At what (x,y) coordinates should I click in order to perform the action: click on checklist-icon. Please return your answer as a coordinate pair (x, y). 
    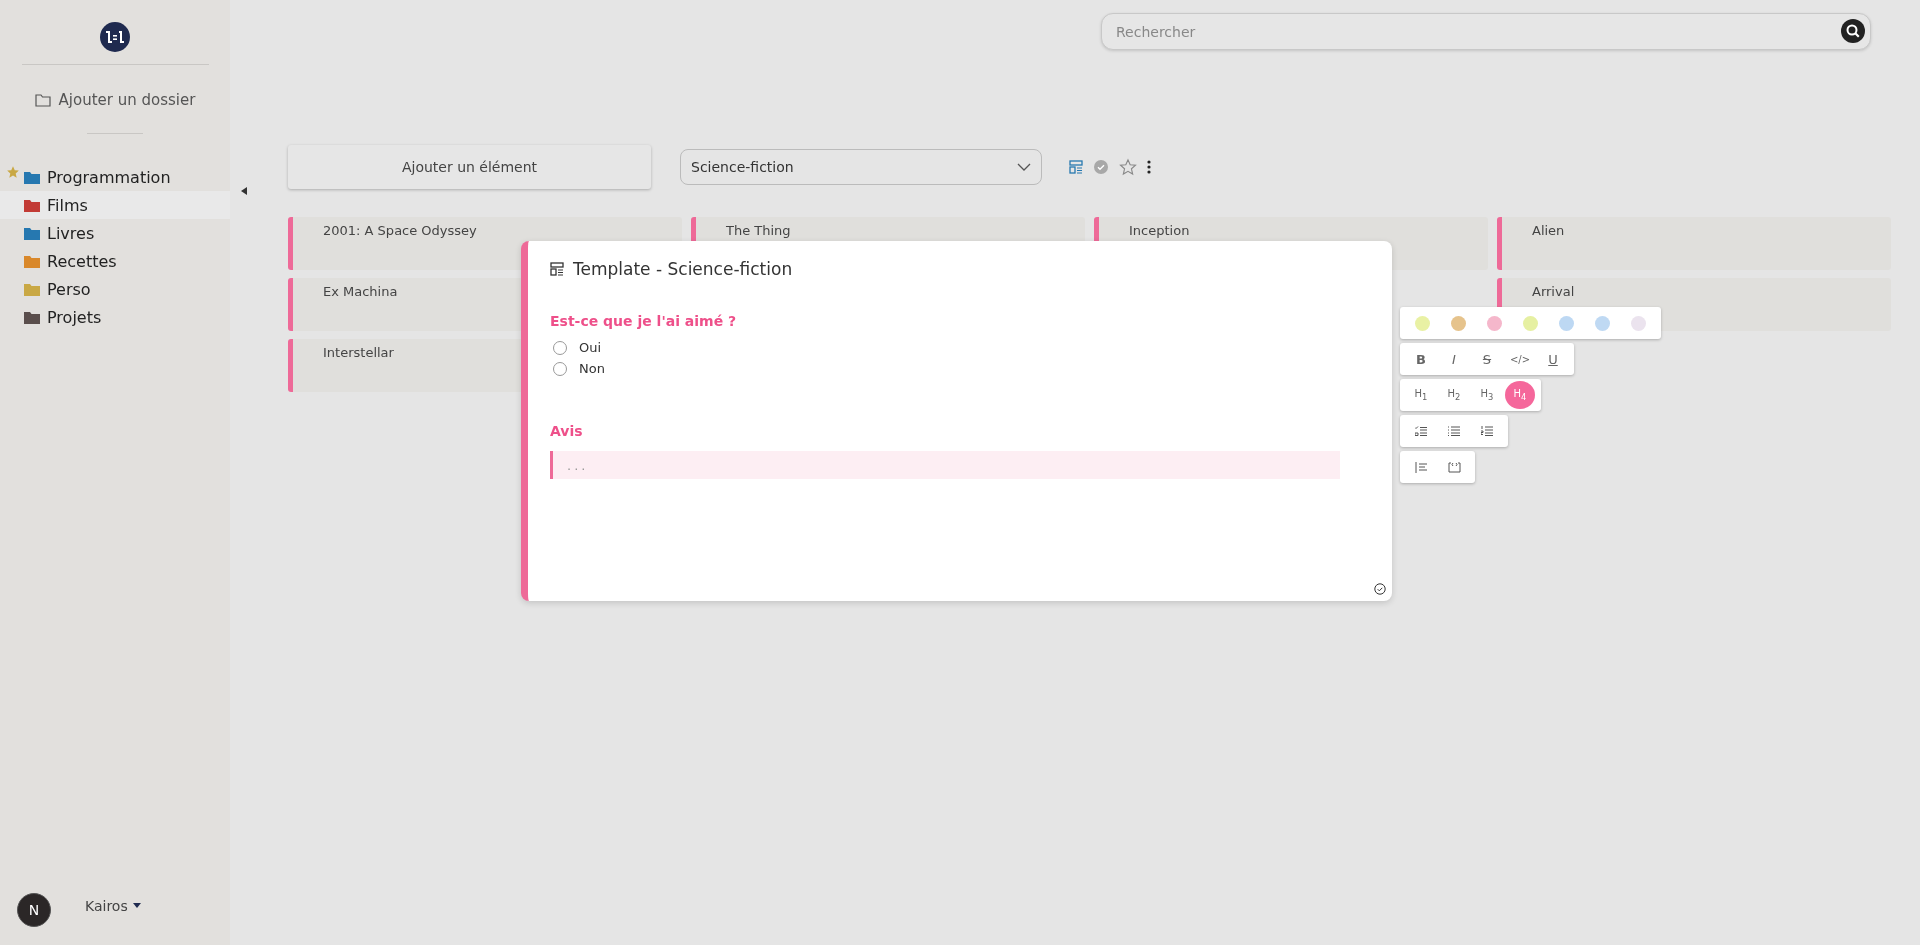
    Looking at the image, I should click on (1421, 431).